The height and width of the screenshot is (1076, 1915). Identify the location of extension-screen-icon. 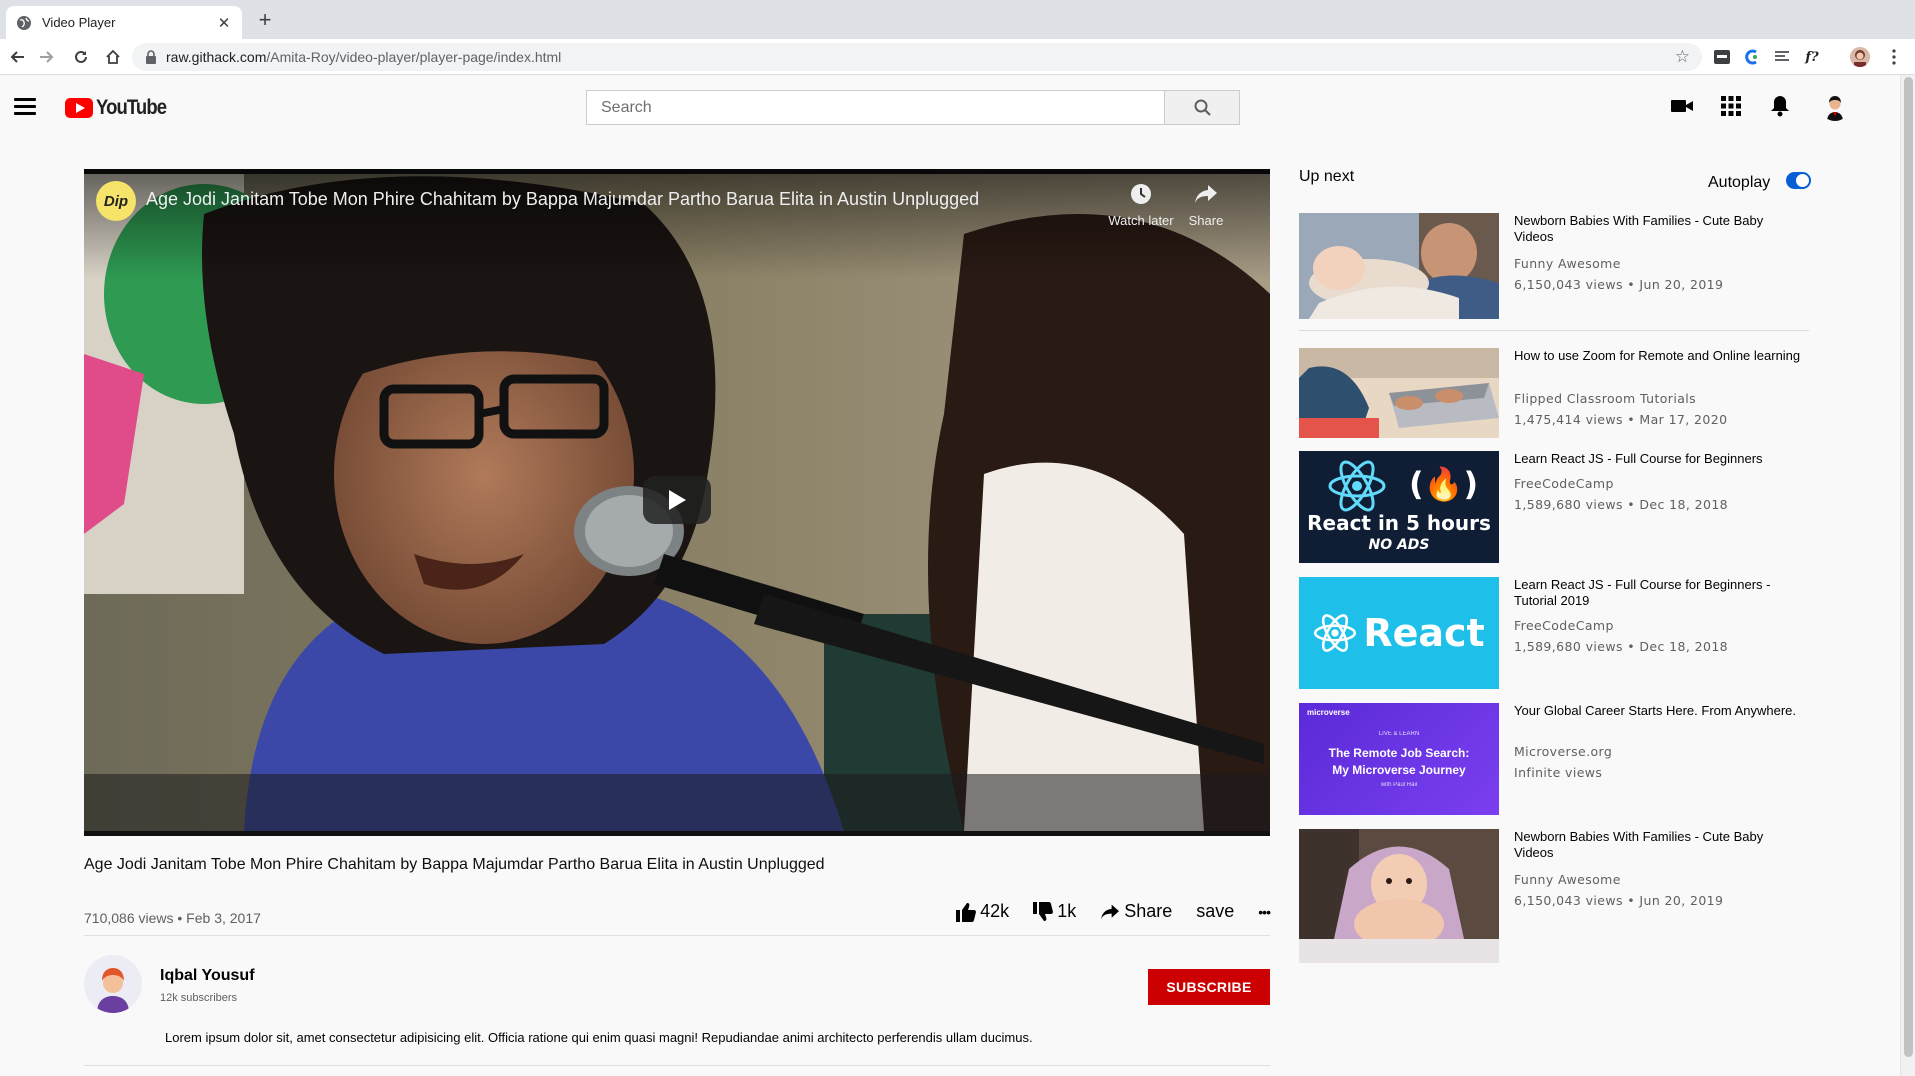
(1722, 57).